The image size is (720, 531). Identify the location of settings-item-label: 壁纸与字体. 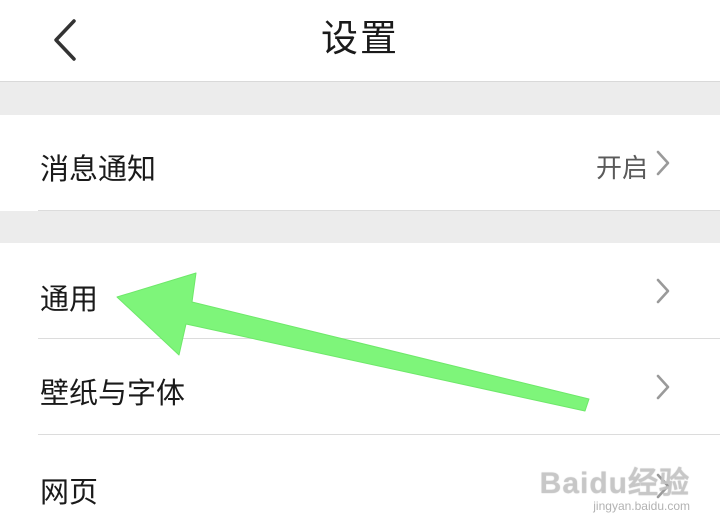
(113, 393).